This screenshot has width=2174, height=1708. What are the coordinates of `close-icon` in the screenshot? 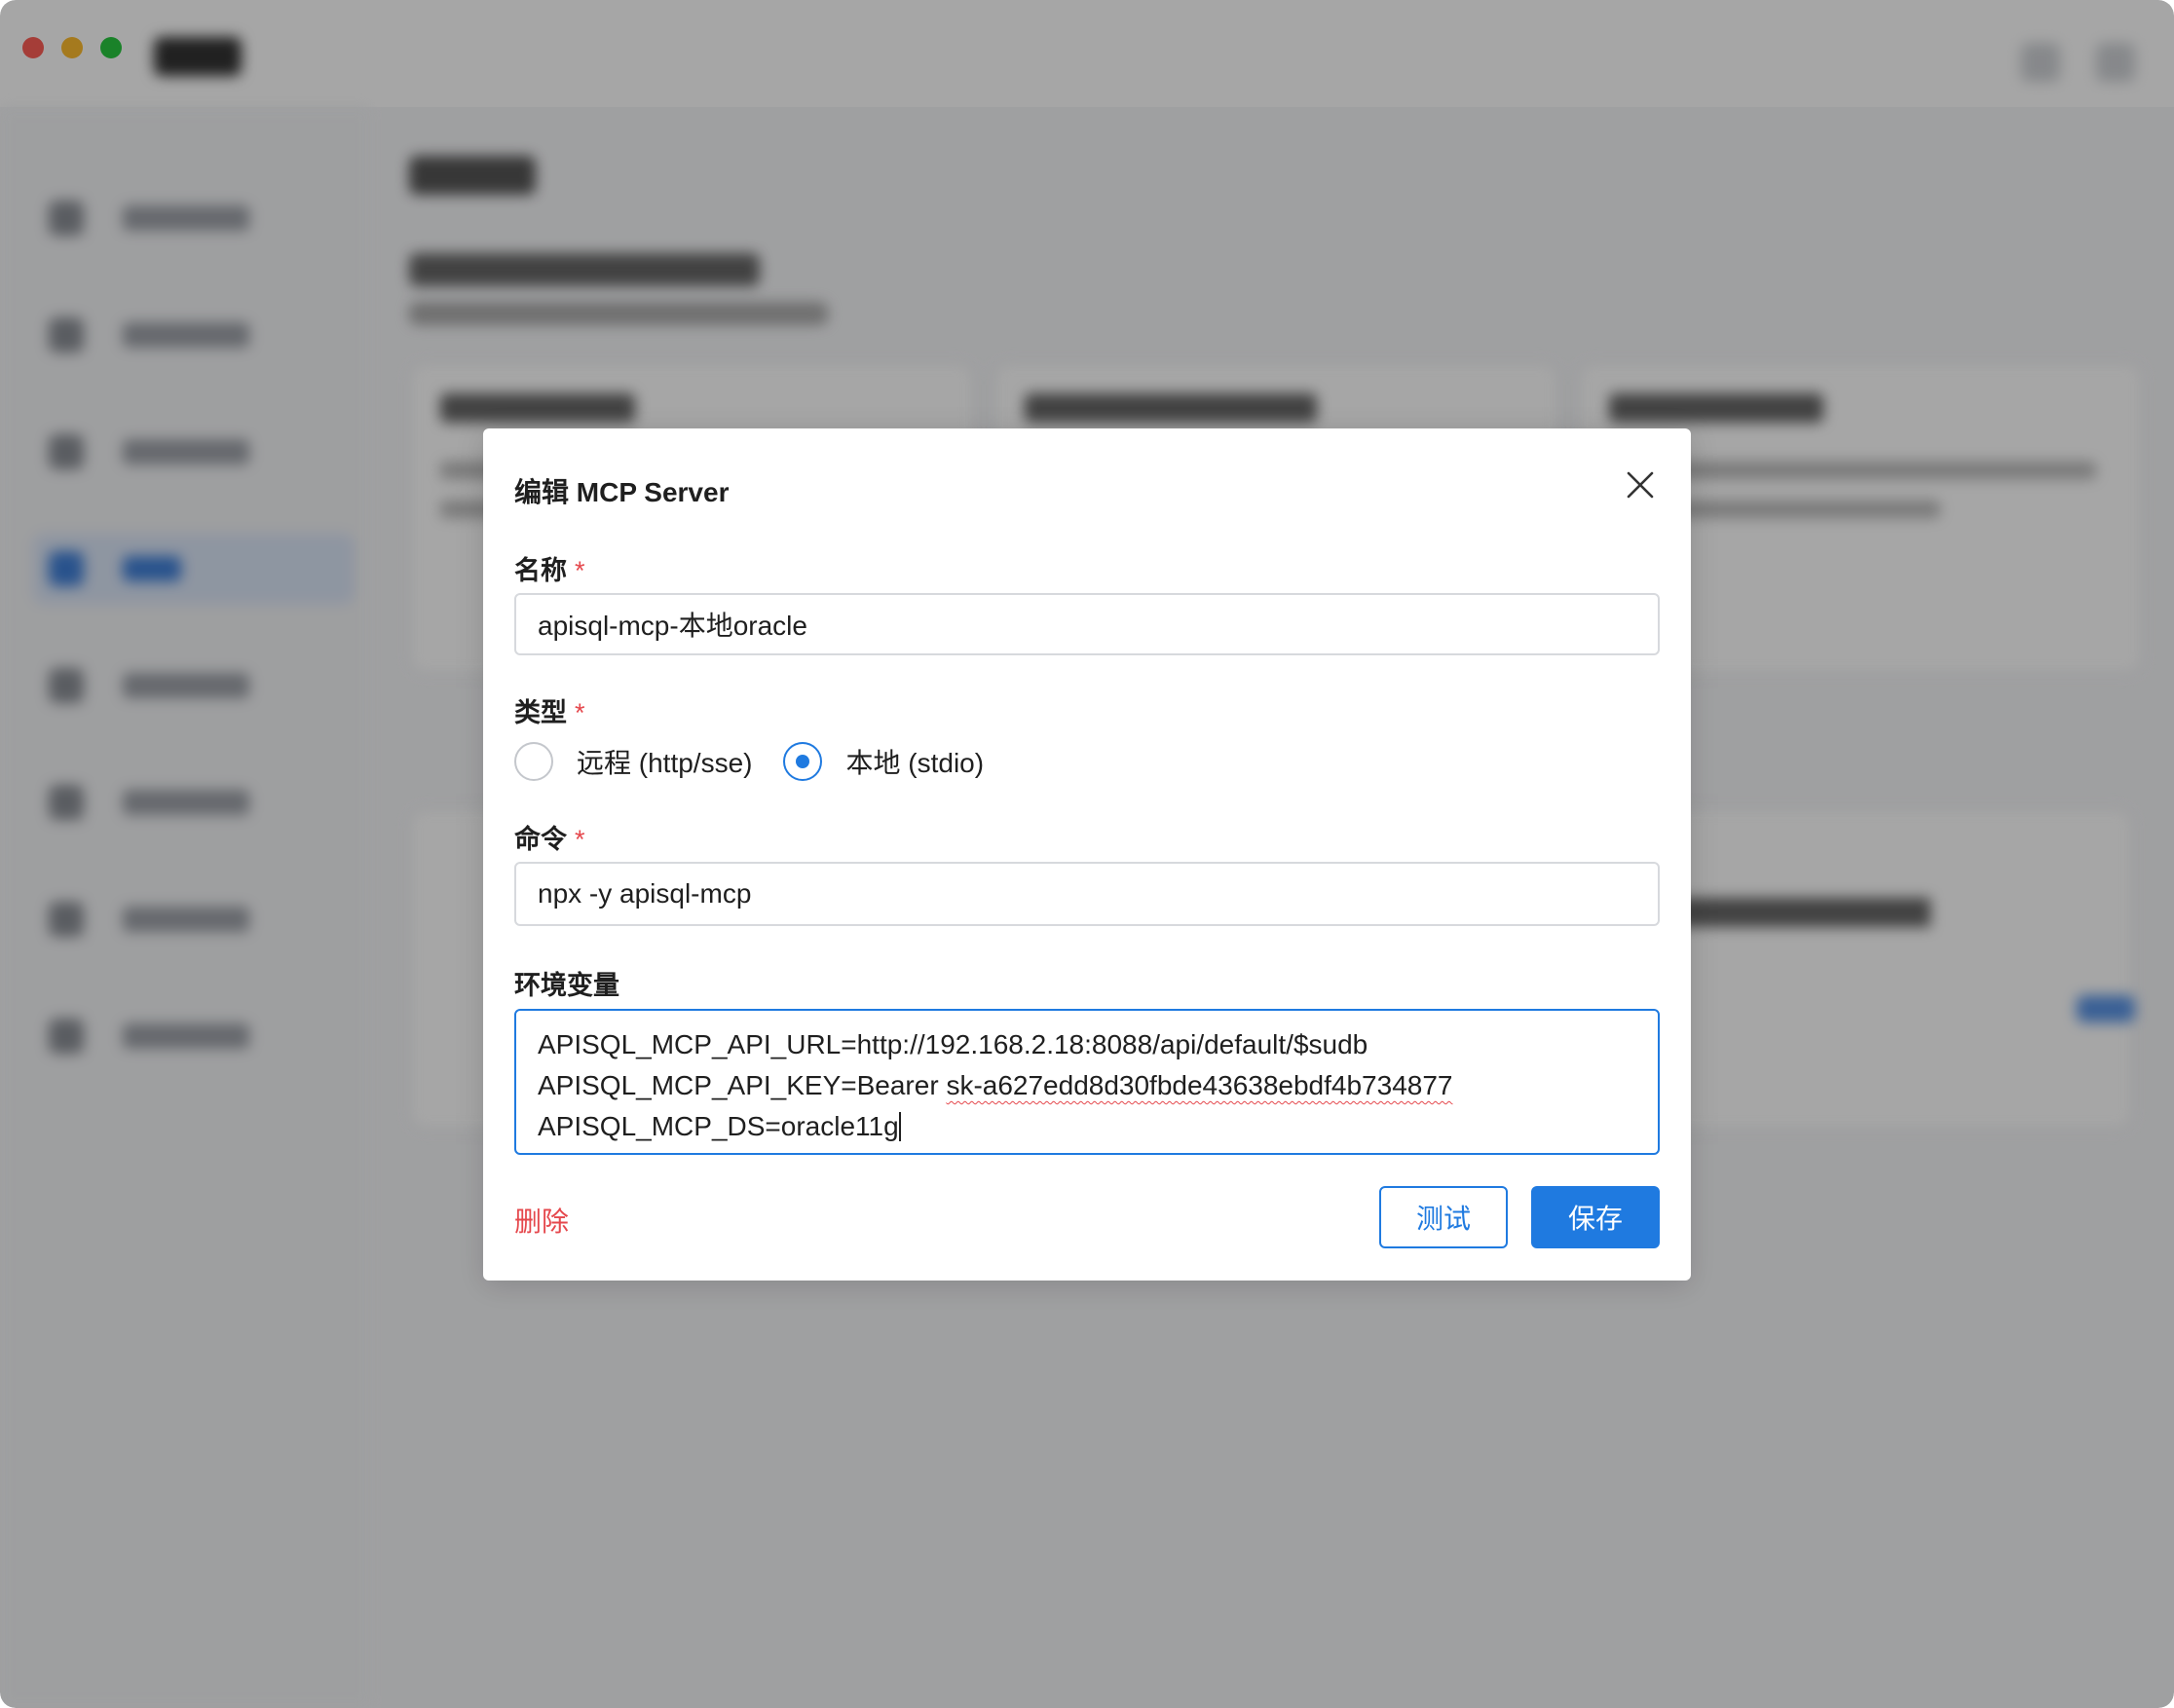 It's located at (1640, 485).